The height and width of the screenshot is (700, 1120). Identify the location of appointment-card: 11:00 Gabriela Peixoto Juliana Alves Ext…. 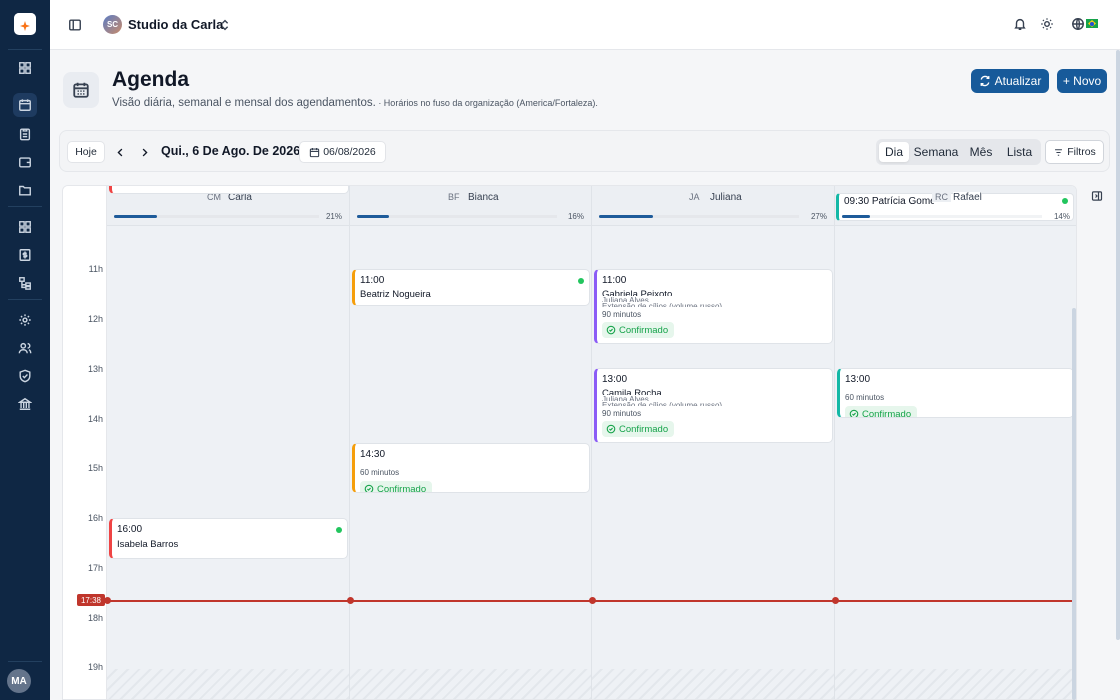
(713, 306).